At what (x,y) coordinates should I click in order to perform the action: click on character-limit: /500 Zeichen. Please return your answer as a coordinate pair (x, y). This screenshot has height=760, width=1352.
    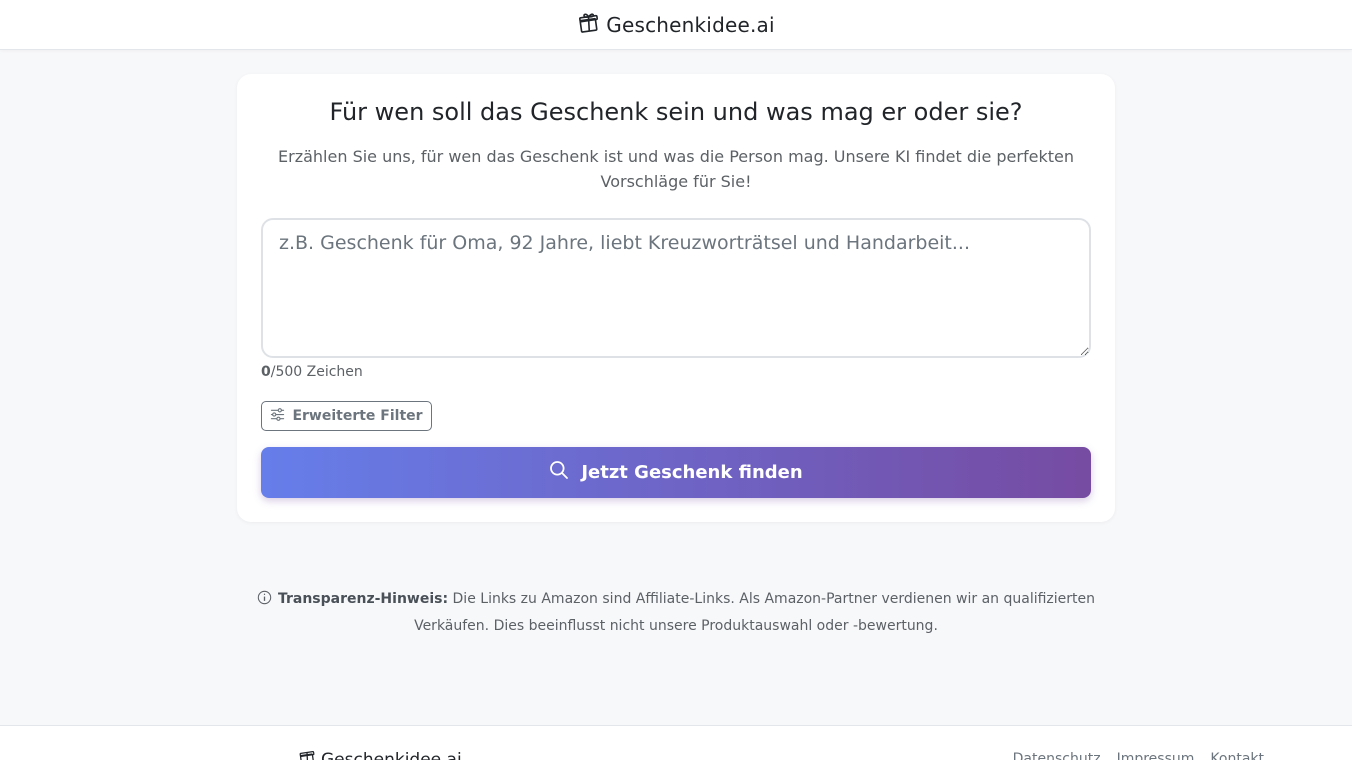
    Looking at the image, I should click on (316, 372).